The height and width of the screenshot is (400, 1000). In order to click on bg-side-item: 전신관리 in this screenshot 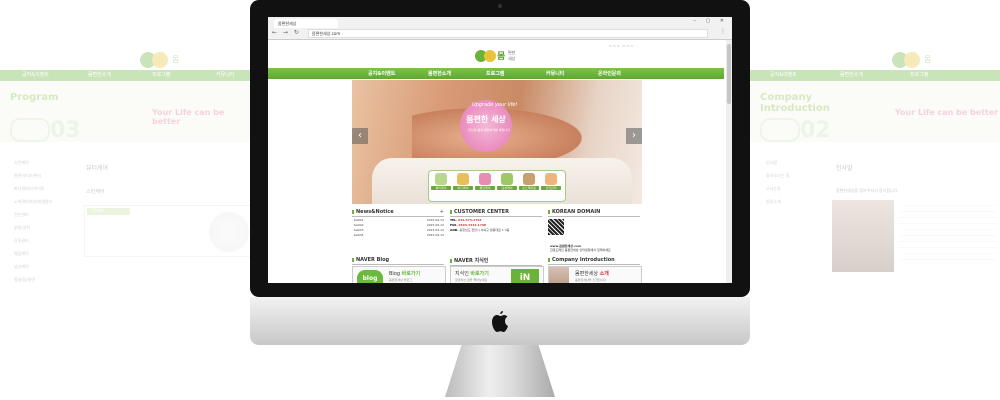, I will do `click(21, 214)`.